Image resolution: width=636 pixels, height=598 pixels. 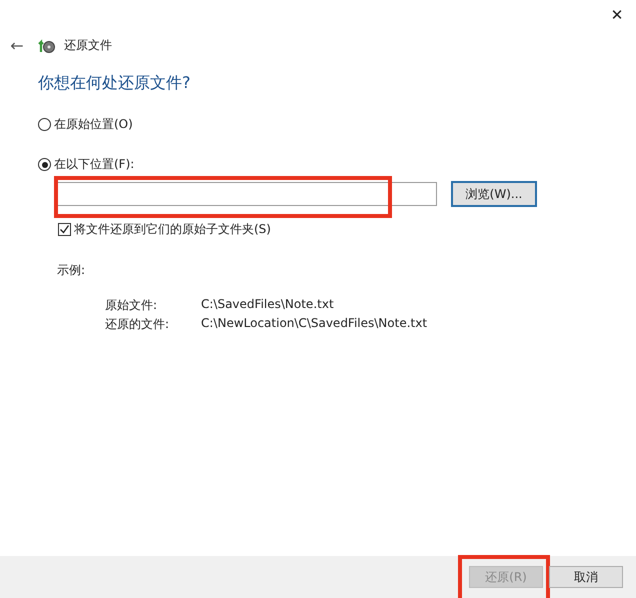 What do you see at coordinates (71, 270) in the screenshot?
I see `example-title: 示例:` at bounding box center [71, 270].